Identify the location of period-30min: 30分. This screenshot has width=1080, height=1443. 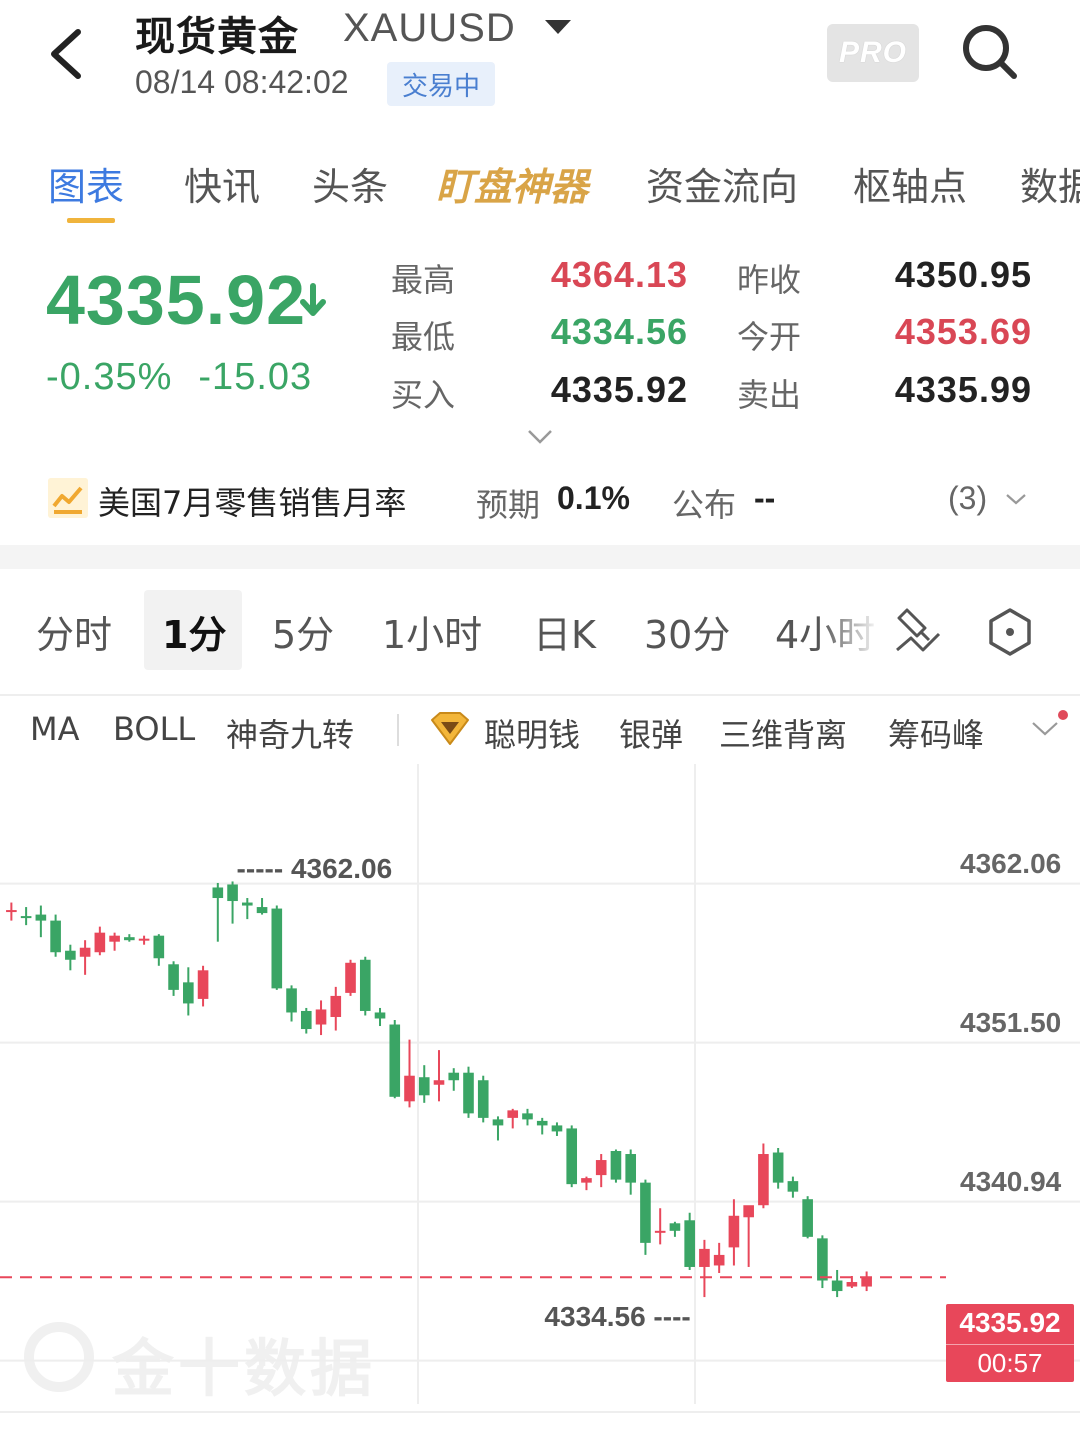
(687, 631).